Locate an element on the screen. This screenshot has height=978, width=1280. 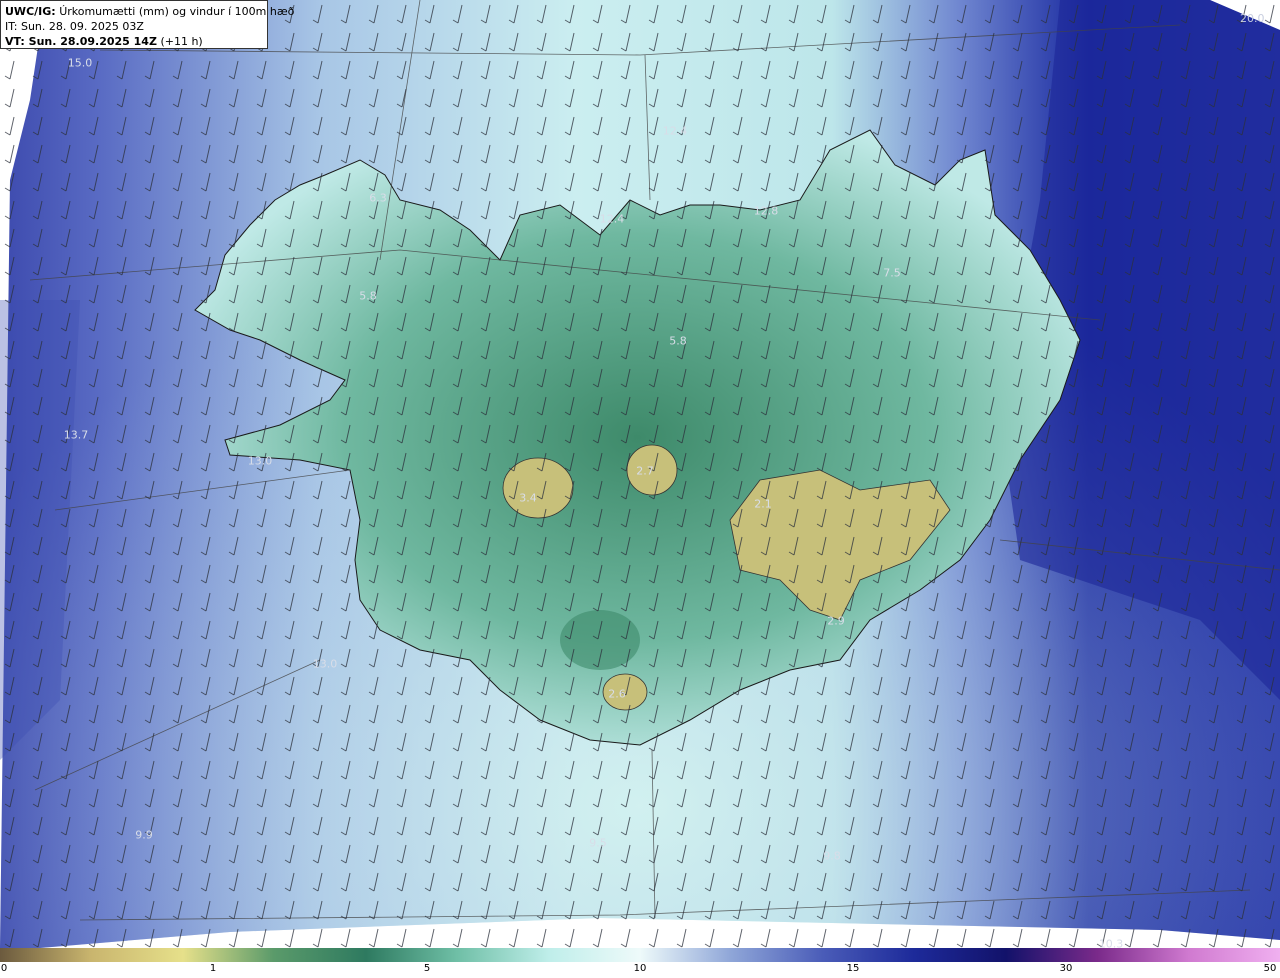
colorbar-tick: 15 is located at coordinates (853, 968).